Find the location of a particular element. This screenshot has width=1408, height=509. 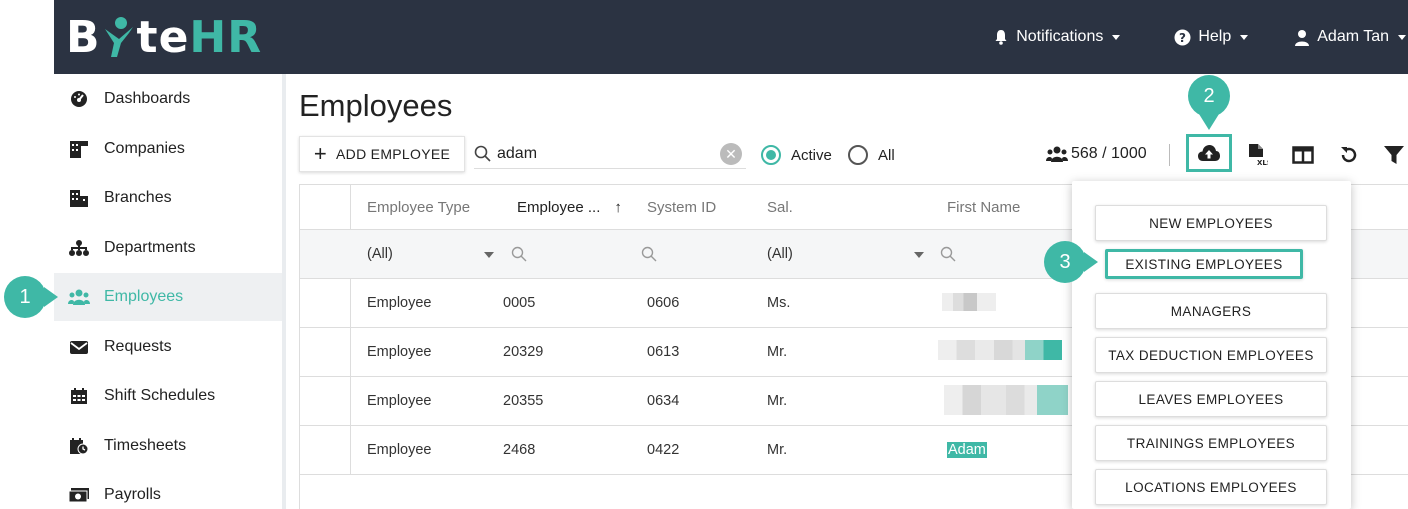

filter-active-radio: Active is located at coordinates (796, 155).